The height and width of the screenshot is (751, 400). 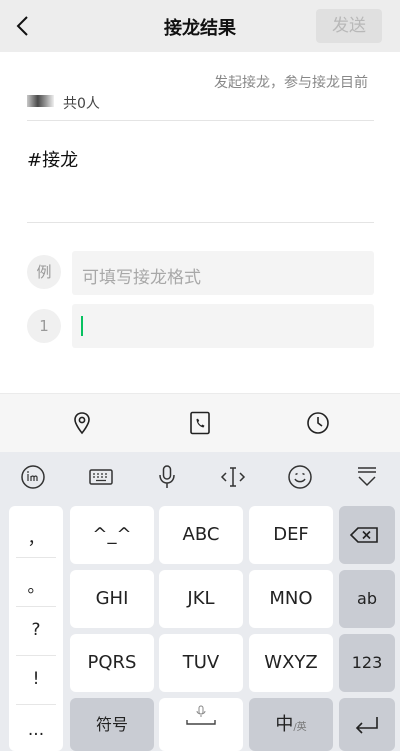 I want to click on key-9-wxyz: WXYZ, so click(x=291, y=663).